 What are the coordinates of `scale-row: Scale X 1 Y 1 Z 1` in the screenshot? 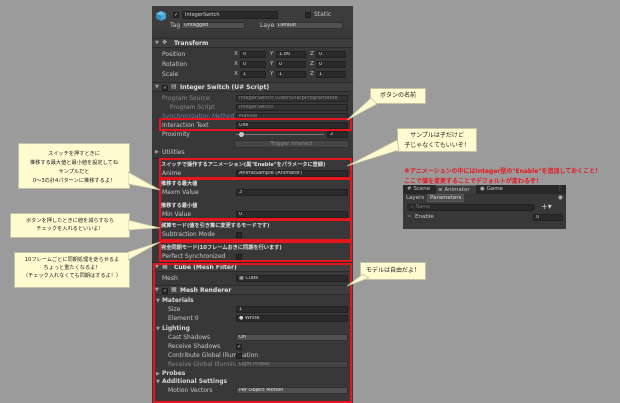 It's located at (252, 74).